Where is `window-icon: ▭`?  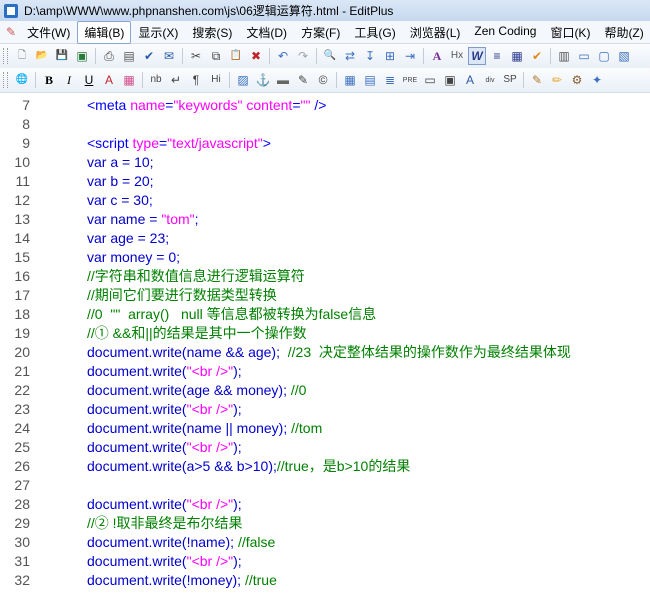
window-icon: ▭ is located at coordinates (584, 56).